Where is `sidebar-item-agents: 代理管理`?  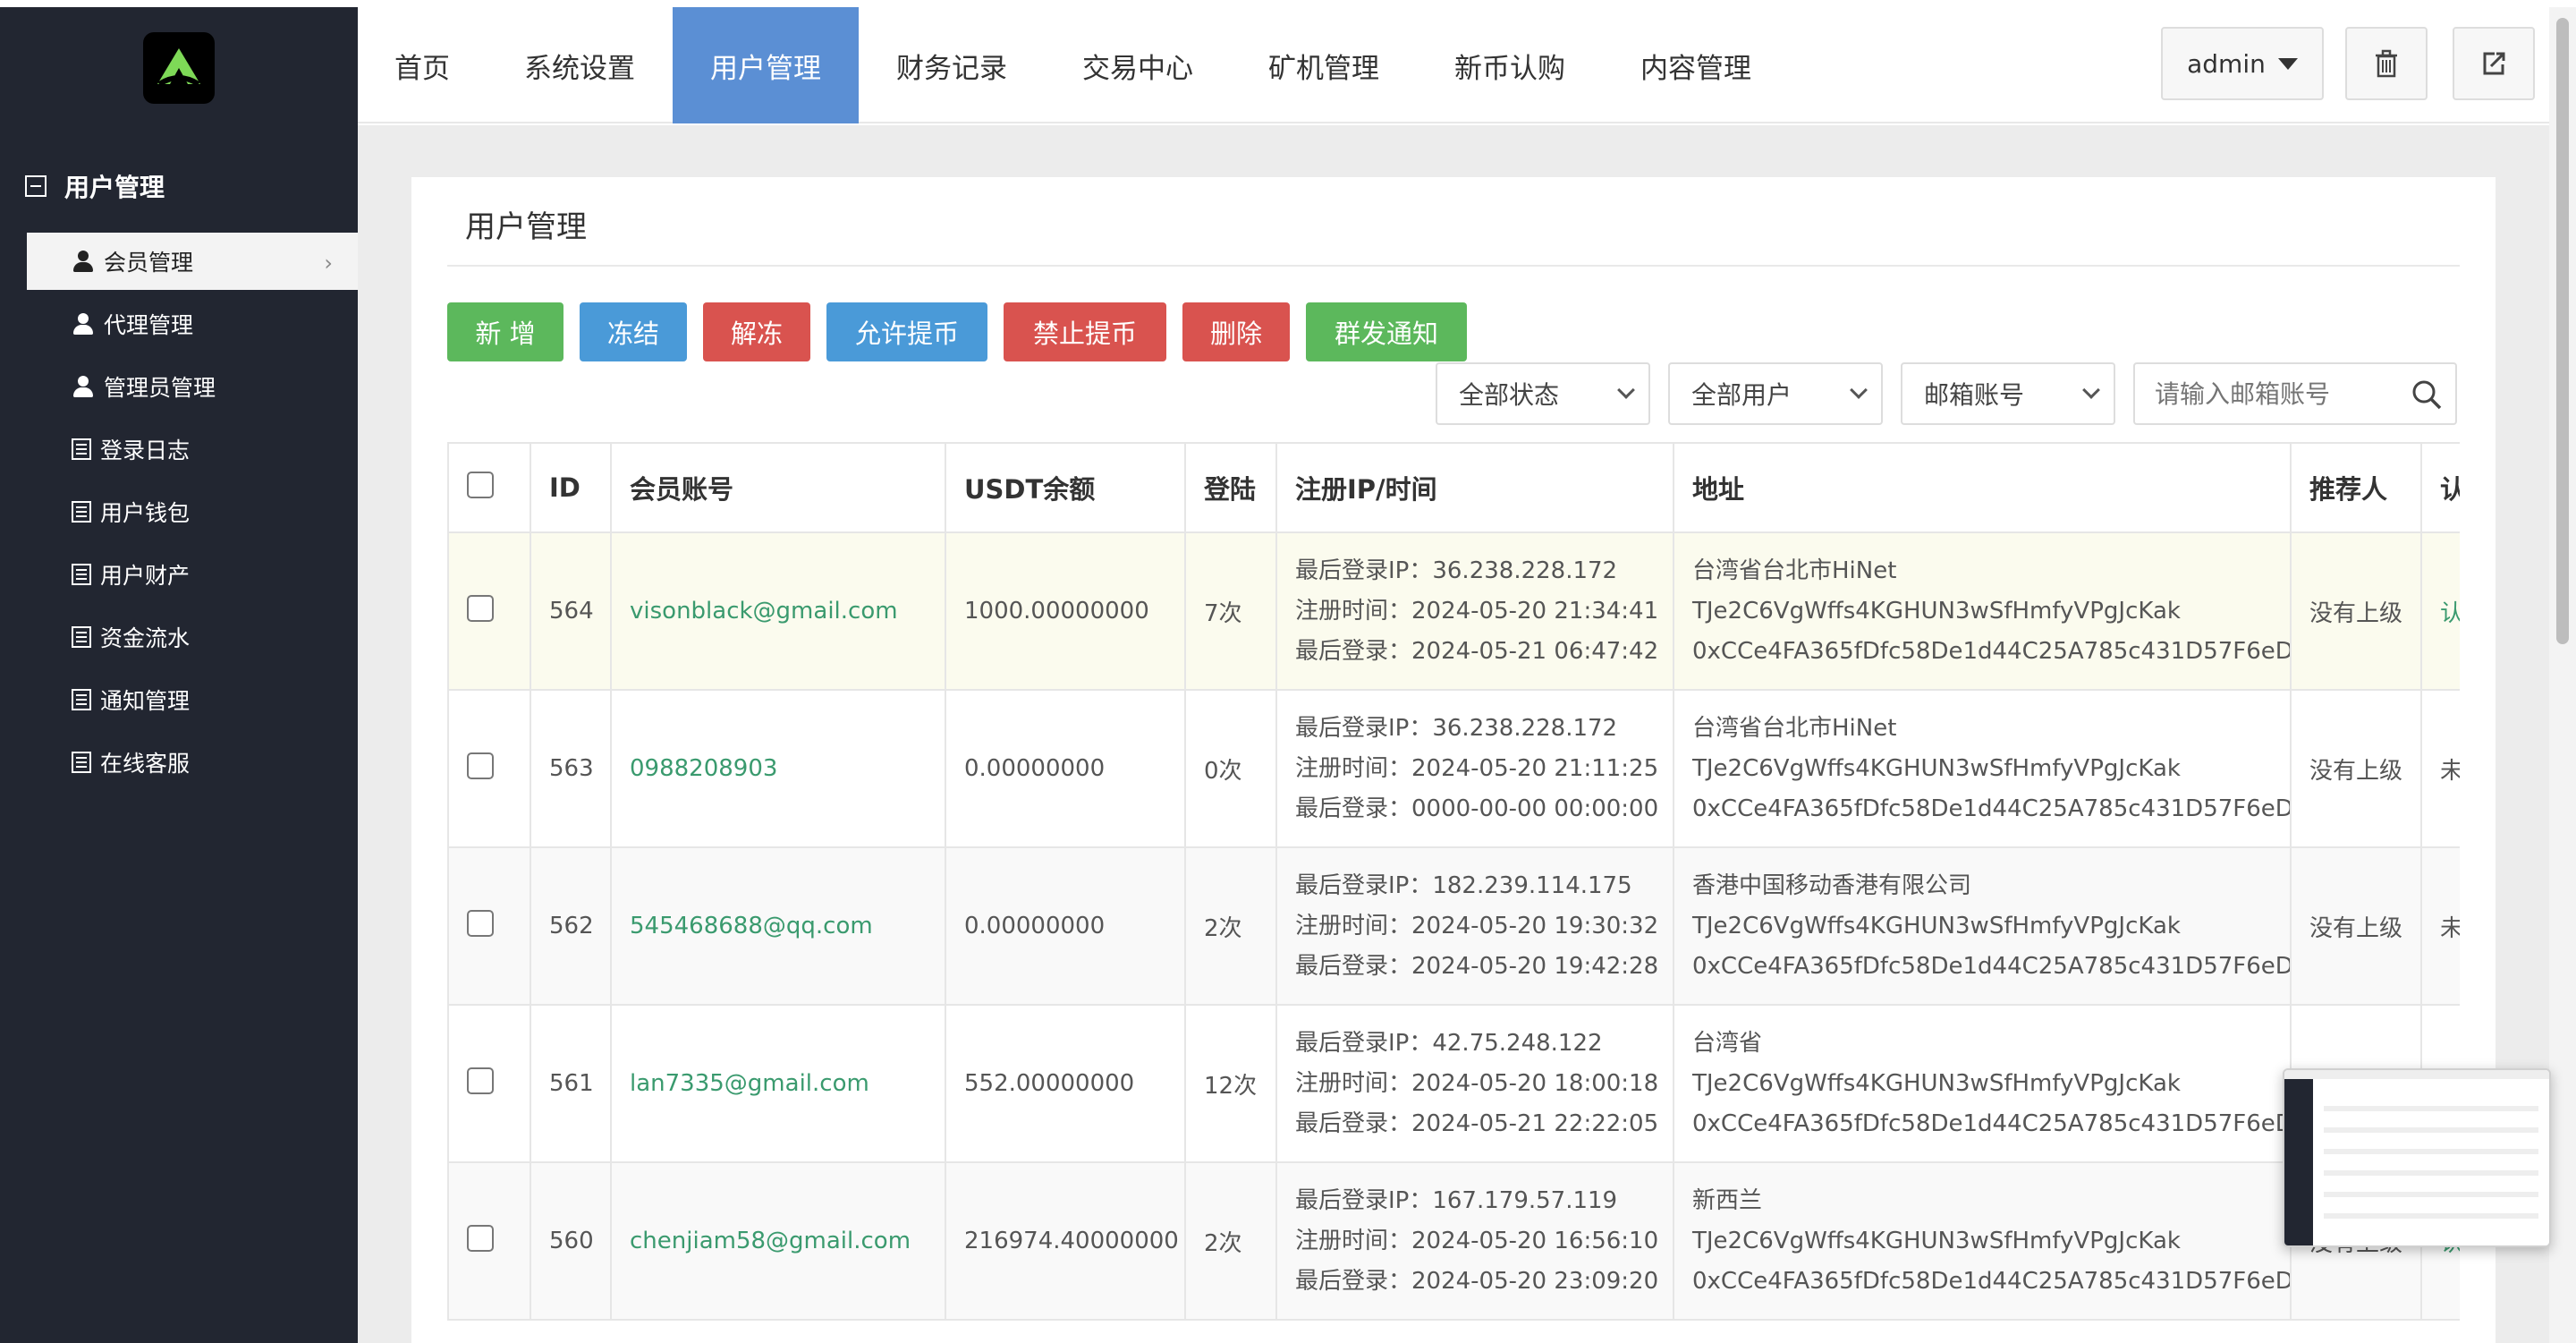 sidebar-item-agents: 代理管理 is located at coordinates (192, 324).